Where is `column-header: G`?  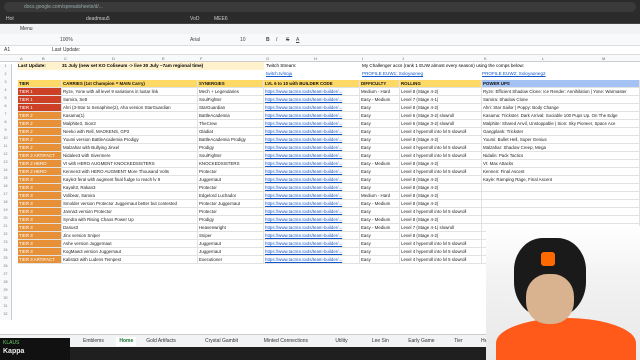
column-header: G is located at coordinates (267, 58).